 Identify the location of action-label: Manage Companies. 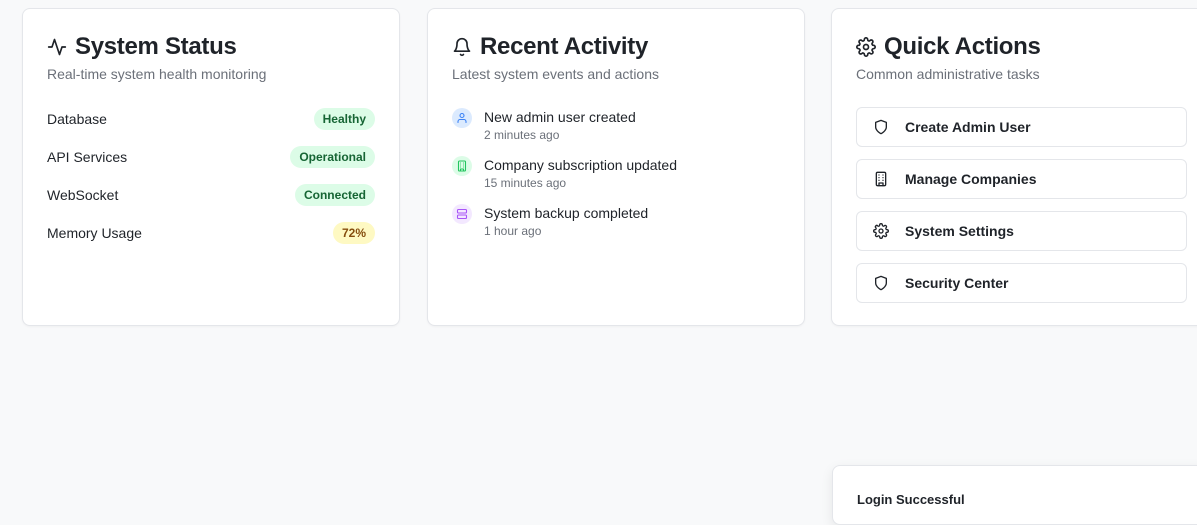
(971, 179).